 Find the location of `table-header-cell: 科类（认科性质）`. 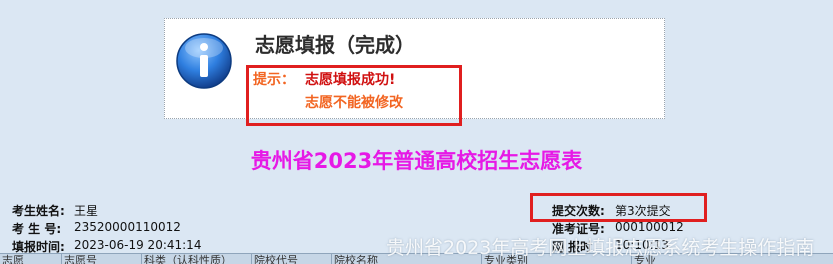

table-header-cell: 科类（认科性质） is located at coordinates (197, 259).